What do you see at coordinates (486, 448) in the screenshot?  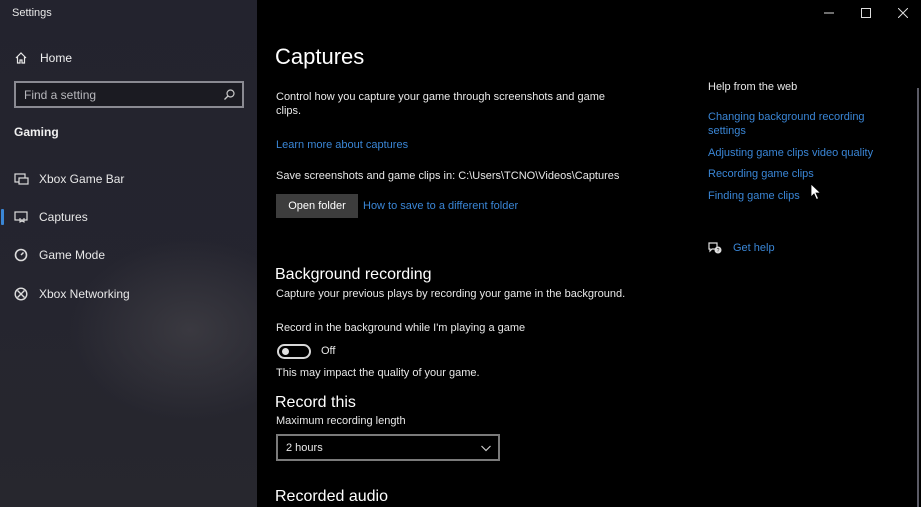 I see `chevron-down-icon` at bounding box center [486, 448].